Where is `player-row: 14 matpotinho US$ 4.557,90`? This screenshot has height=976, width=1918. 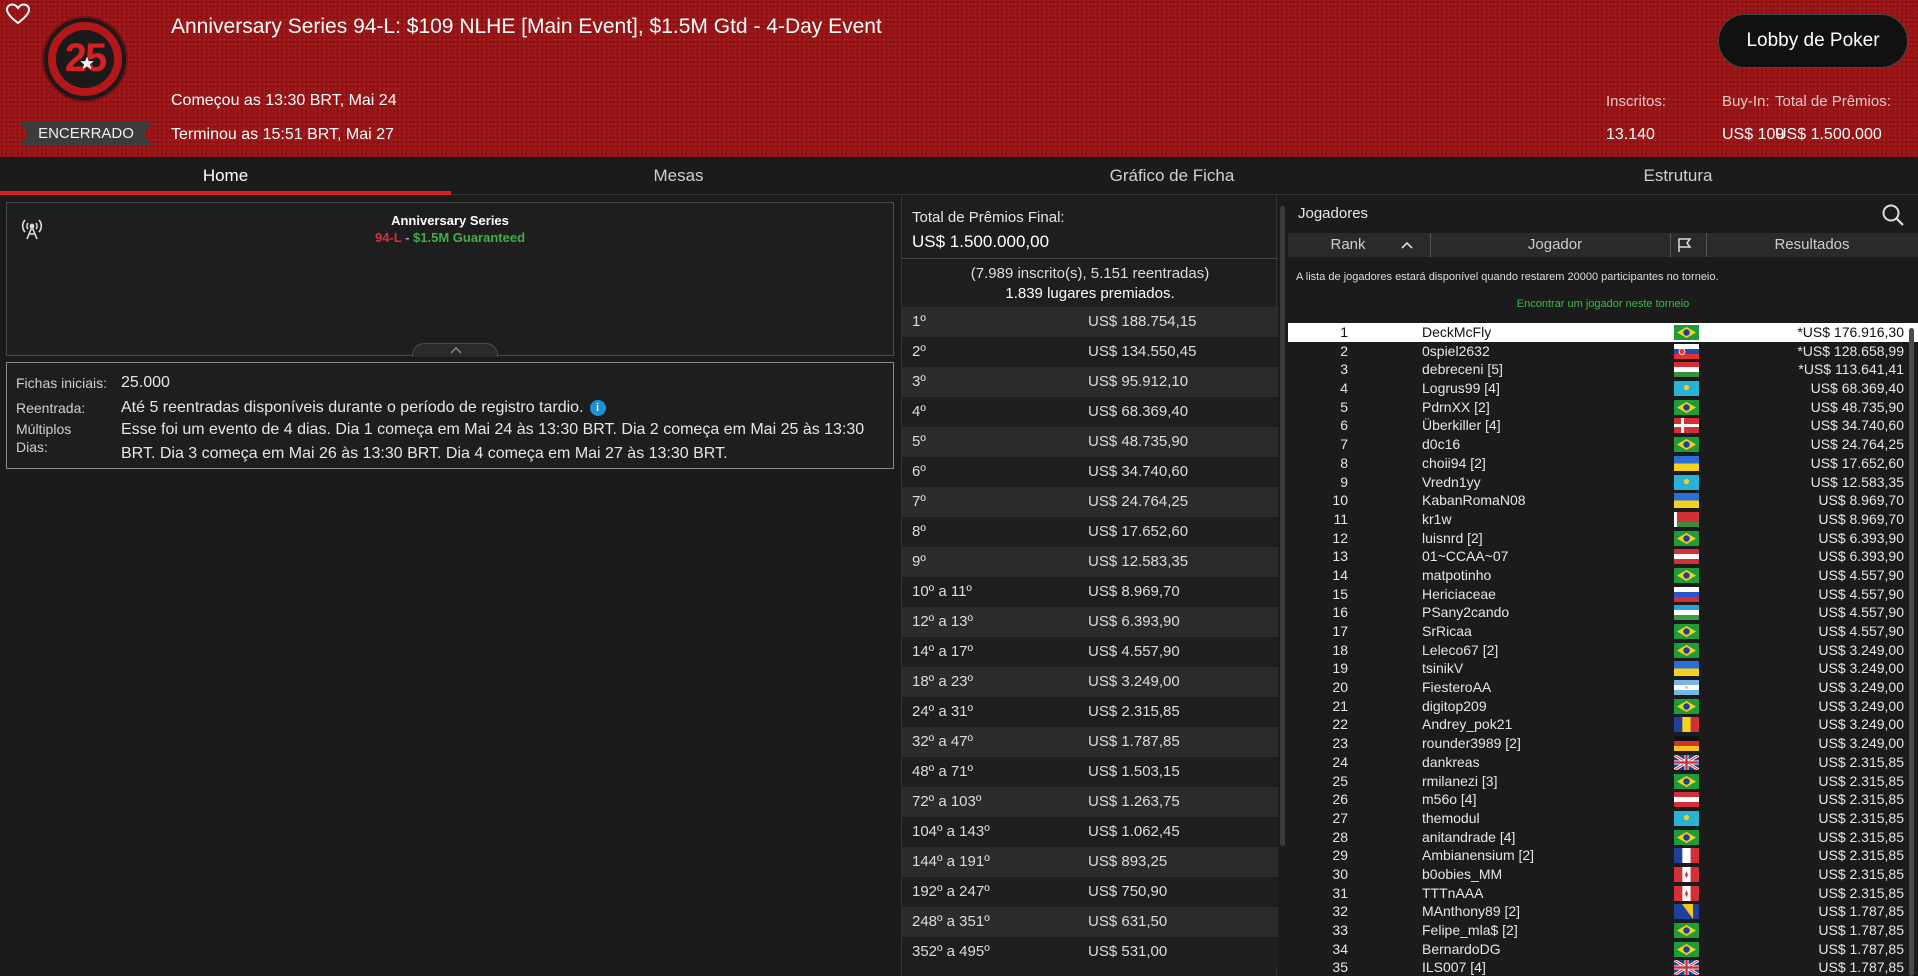 player-row: 14 matpotinho US$ 4.557,90 is located at coordinates (1603, 575).